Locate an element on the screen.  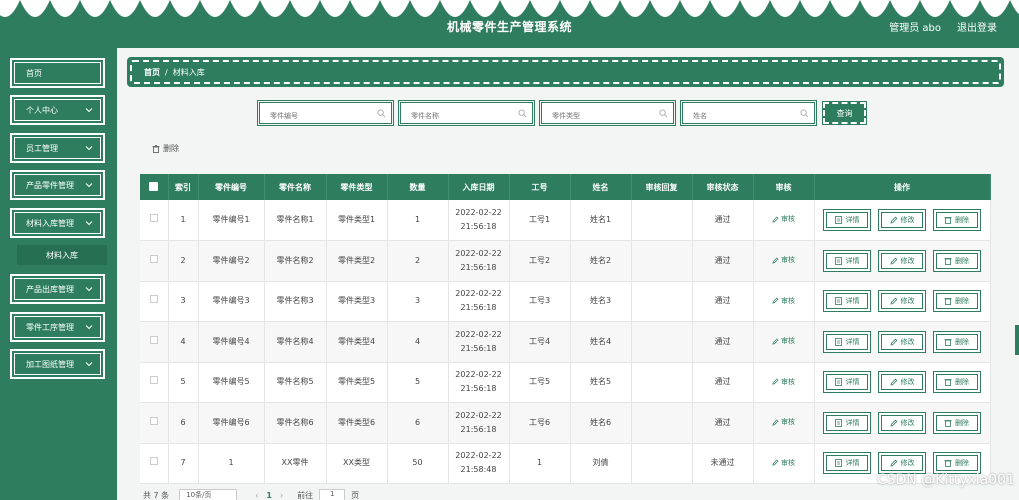
breadcrumb-home: 首页 is located at coordinates (152, 72).